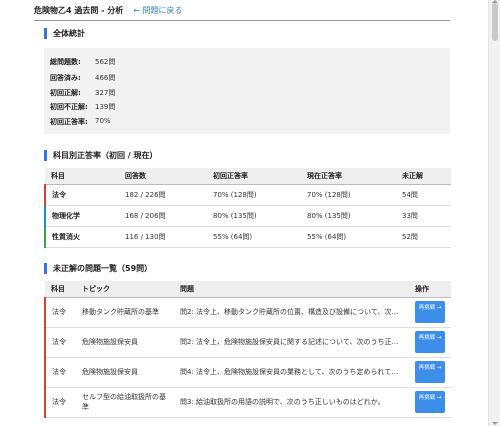 Image resolution: width=500 pixels, height=426 pixels. Describe the element at coordinates (157, 10) in the screenshot. I see `back-to-questions-link: ← 問題に戻る` at that location.